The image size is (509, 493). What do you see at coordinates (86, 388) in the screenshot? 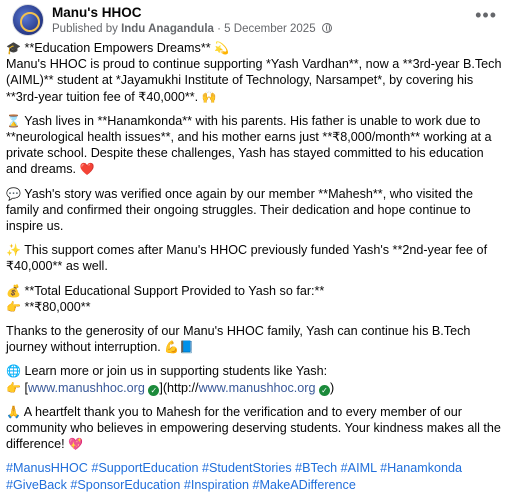
I see `website-link: www.manushhoc.org` at bounding box center [86, 388].